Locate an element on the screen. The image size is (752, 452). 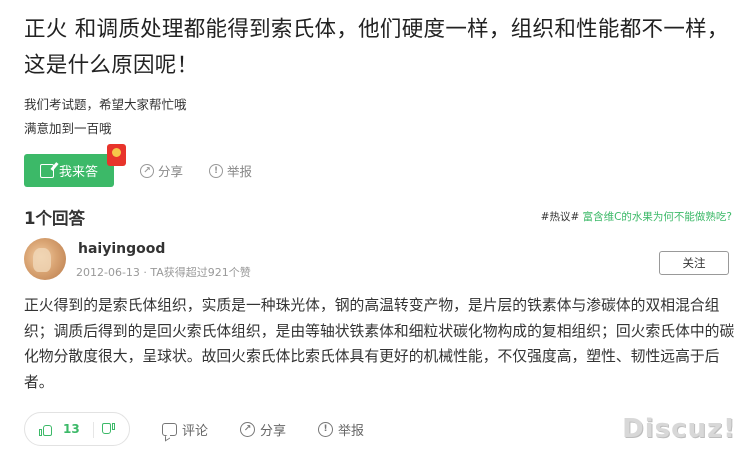
answers-count: 1个回答 is located at coordinates (54, 218).